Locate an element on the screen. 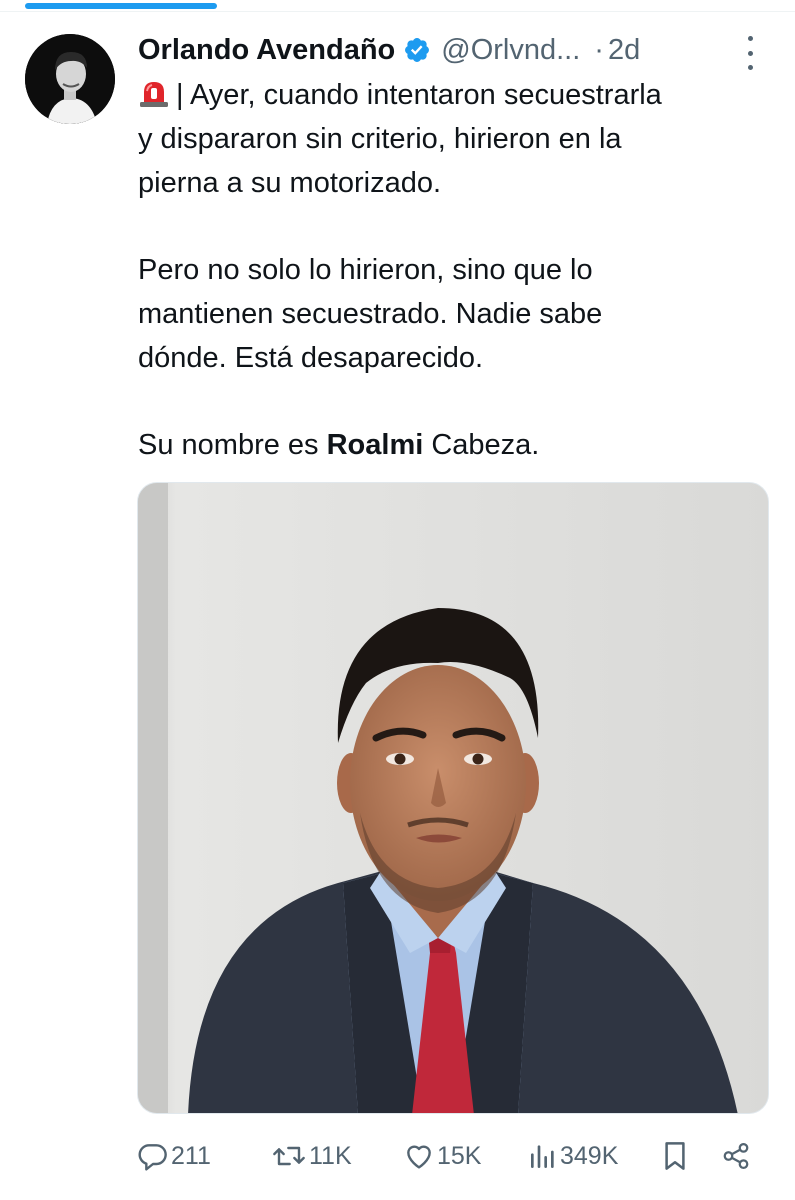  post-text-segment: Su nombre es is located at coordinates (232, 445).